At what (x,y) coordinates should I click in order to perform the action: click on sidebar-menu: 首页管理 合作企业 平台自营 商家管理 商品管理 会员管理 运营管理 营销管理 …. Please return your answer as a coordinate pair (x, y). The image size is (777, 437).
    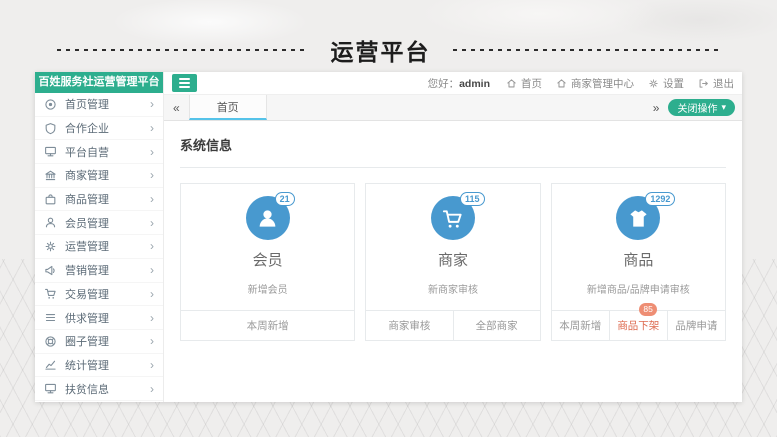
    Looking at the image, I should click on (99, 247).